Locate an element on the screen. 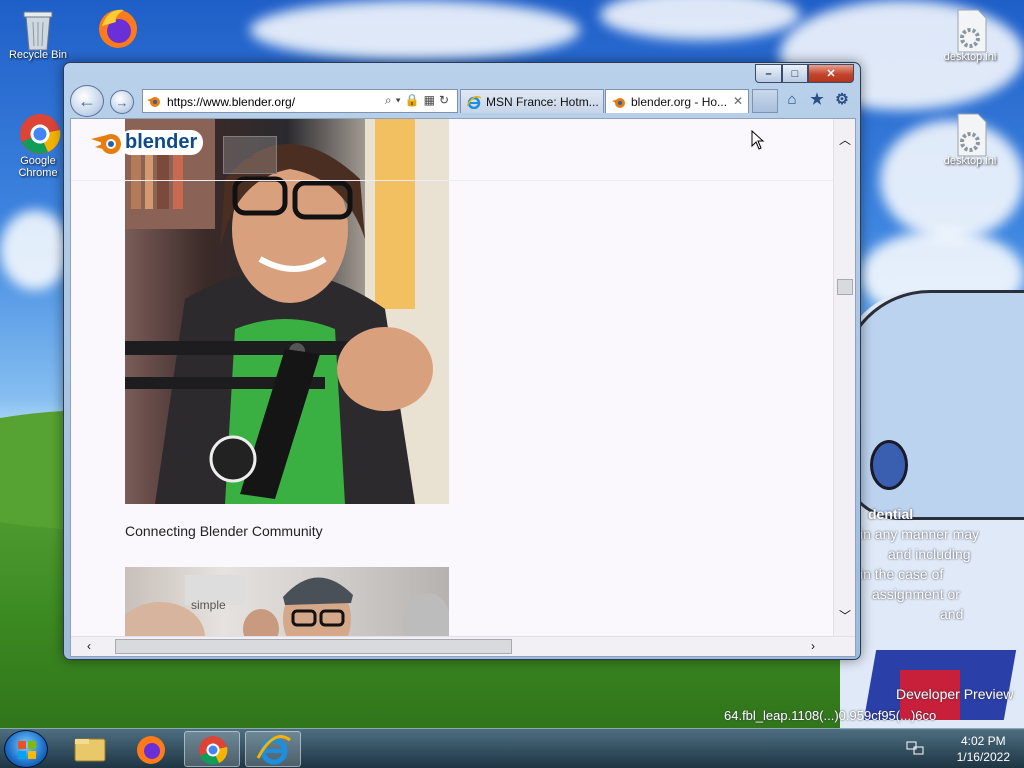 Image resolution: width=1024 pixels, height=768 pixels. dropdown-icon: ▾ is located at coordinates (400, 100).